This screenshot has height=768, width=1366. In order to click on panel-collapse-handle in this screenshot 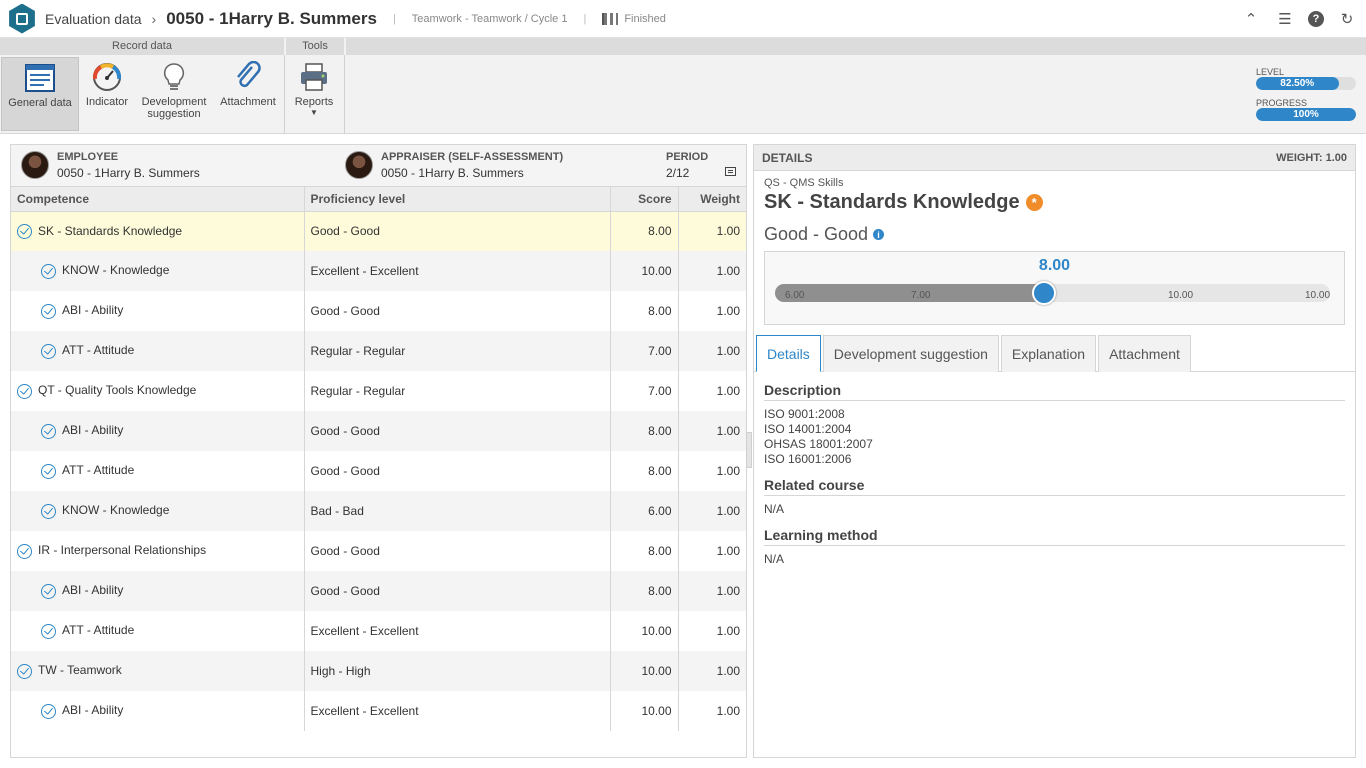, I will do `click(749, 450)`.